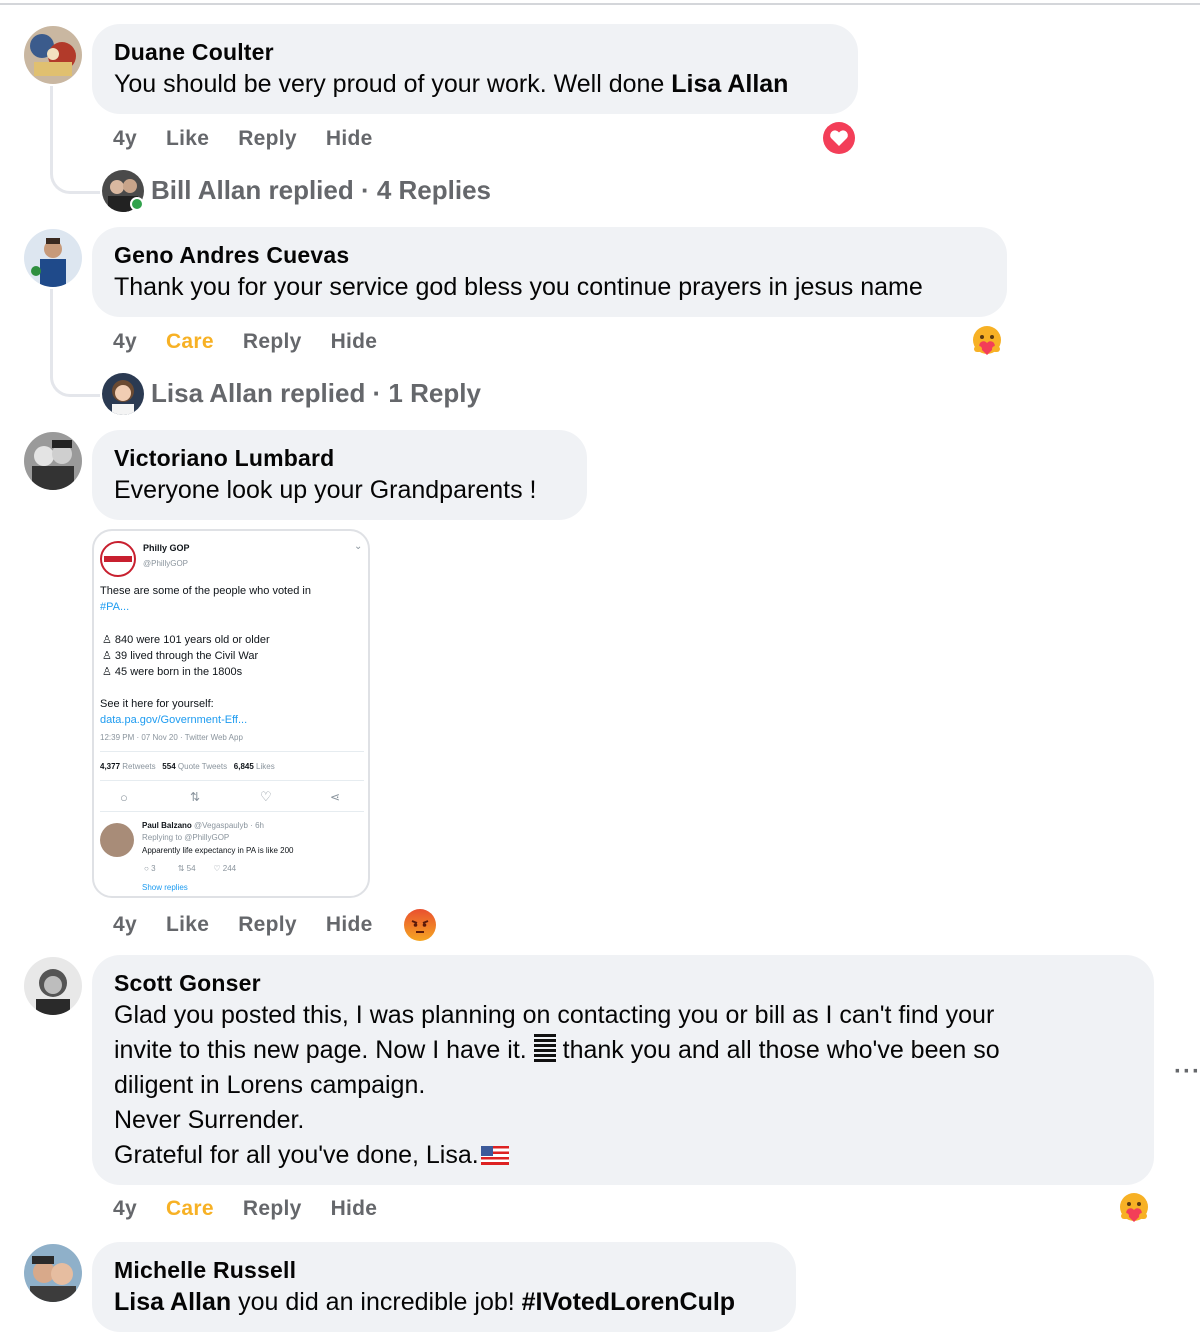  I want to click on heart-icon: ♡, so click(266, 796).